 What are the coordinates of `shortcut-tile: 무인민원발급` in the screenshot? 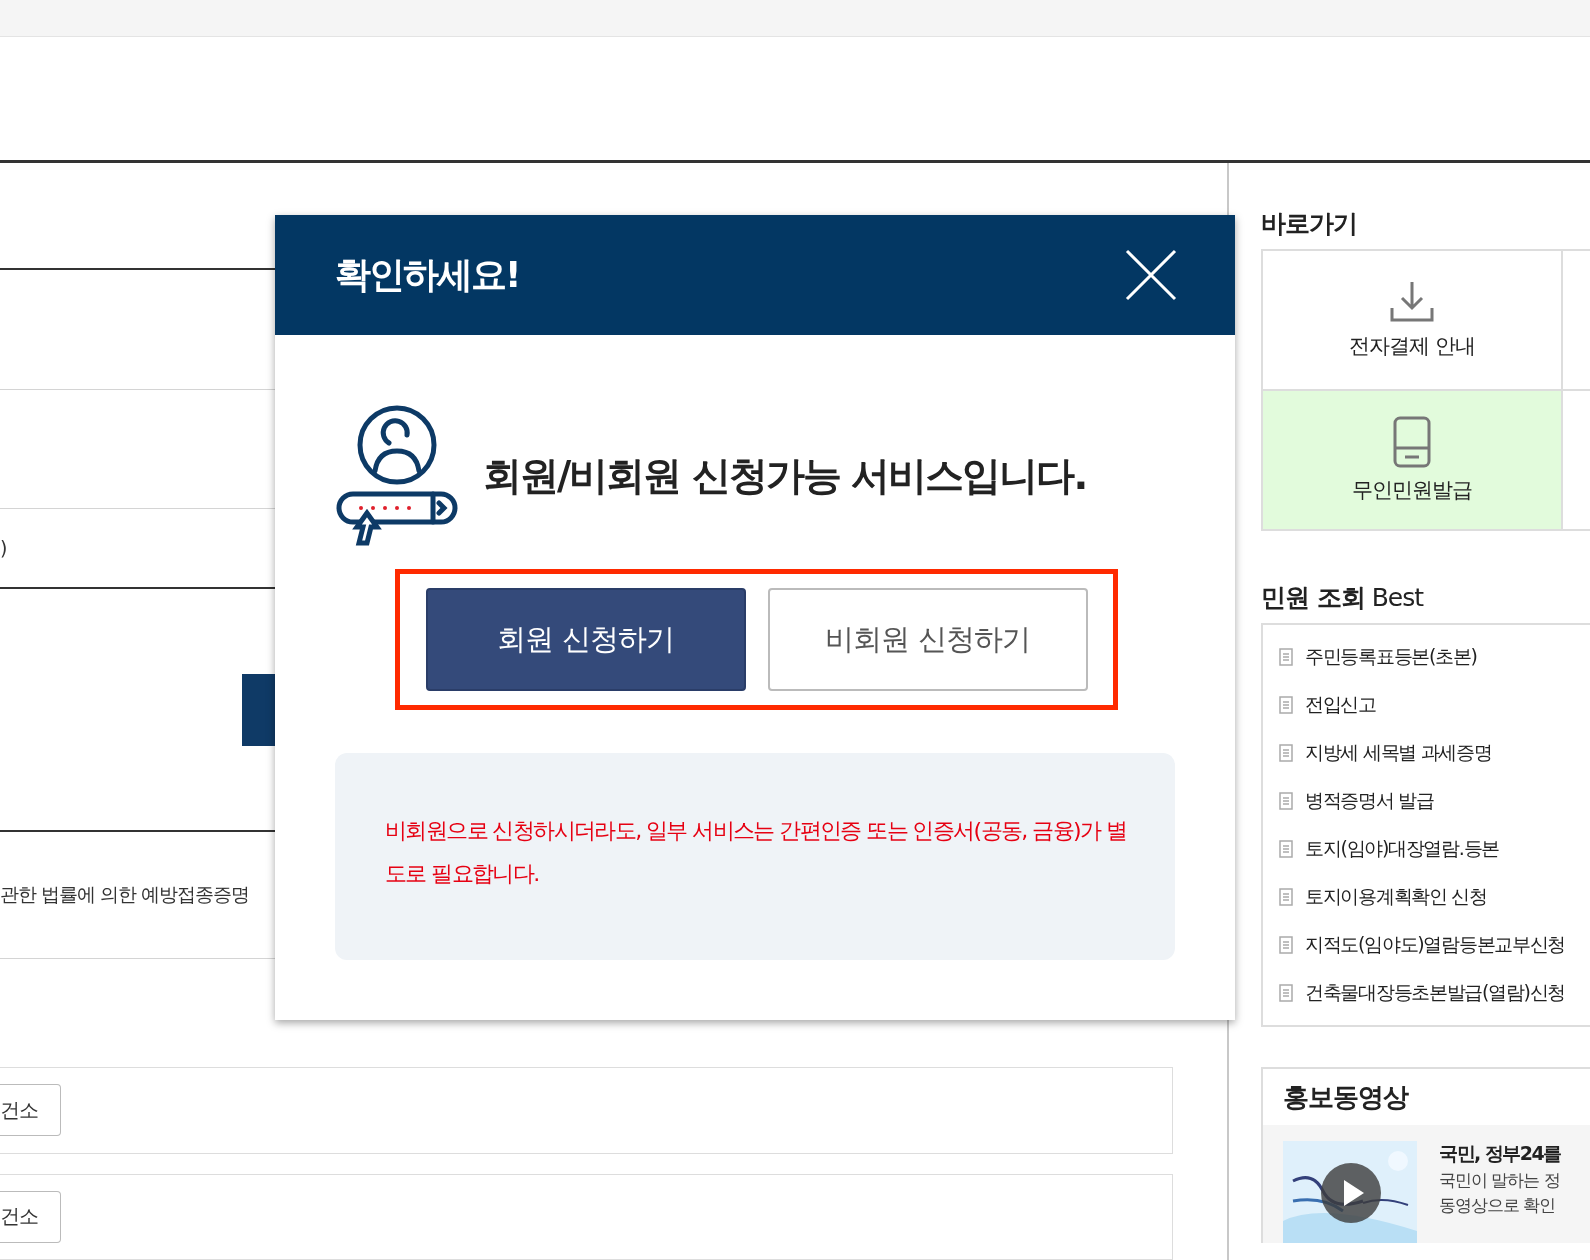 It's located at (1413, 460).